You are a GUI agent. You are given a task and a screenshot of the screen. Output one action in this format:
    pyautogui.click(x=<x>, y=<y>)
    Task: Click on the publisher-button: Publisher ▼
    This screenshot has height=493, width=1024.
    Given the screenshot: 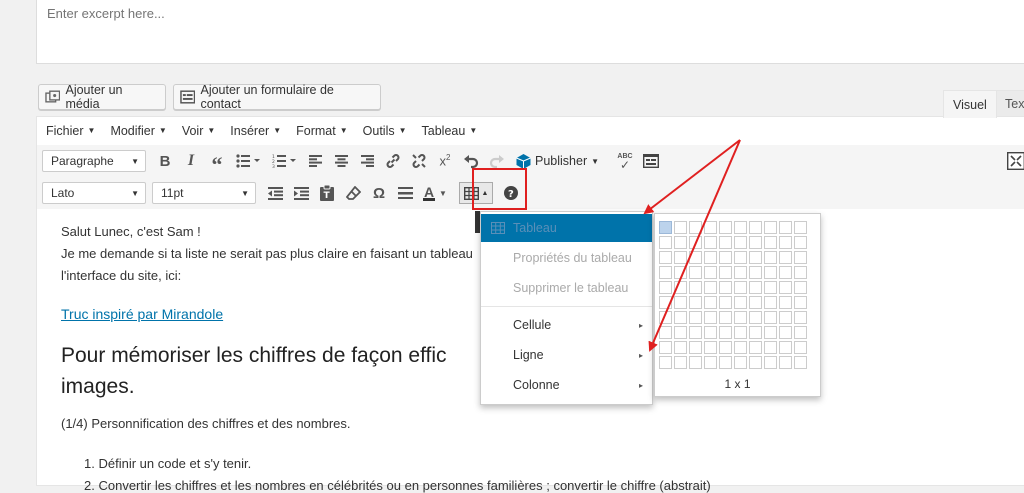 What is the action you would take?
    pyautogui.click(x=561, y=161)
    